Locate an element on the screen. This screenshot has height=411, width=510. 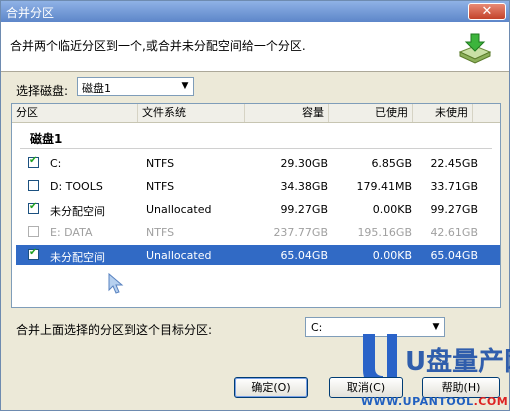
table-row: ✔ C: NTFS 29.30GB 6.85GB 22.45GB is located at coordinates (258, 163).